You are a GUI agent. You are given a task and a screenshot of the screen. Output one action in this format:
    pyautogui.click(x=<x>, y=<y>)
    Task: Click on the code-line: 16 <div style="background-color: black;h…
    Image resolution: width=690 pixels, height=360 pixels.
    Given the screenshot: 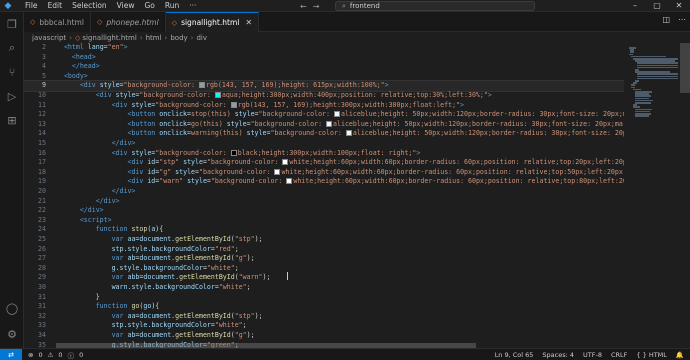 What is the action you would take?
    pyautogui.click(x=324, y=154)
    